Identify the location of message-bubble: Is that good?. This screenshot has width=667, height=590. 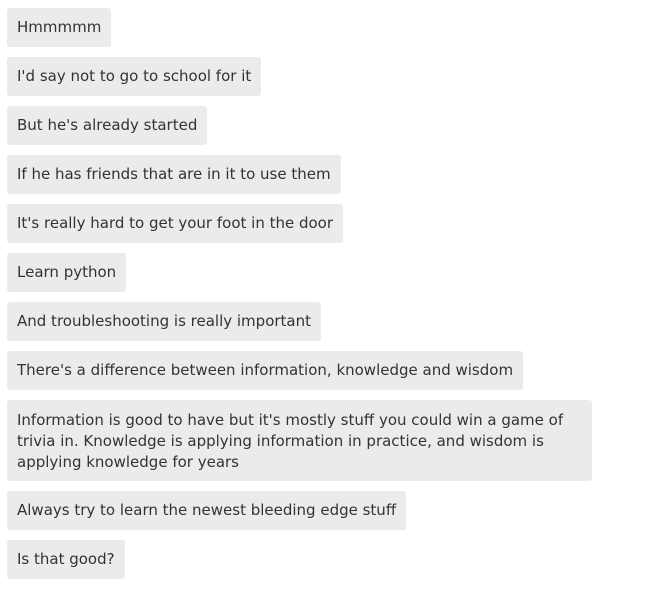
(66, 559).